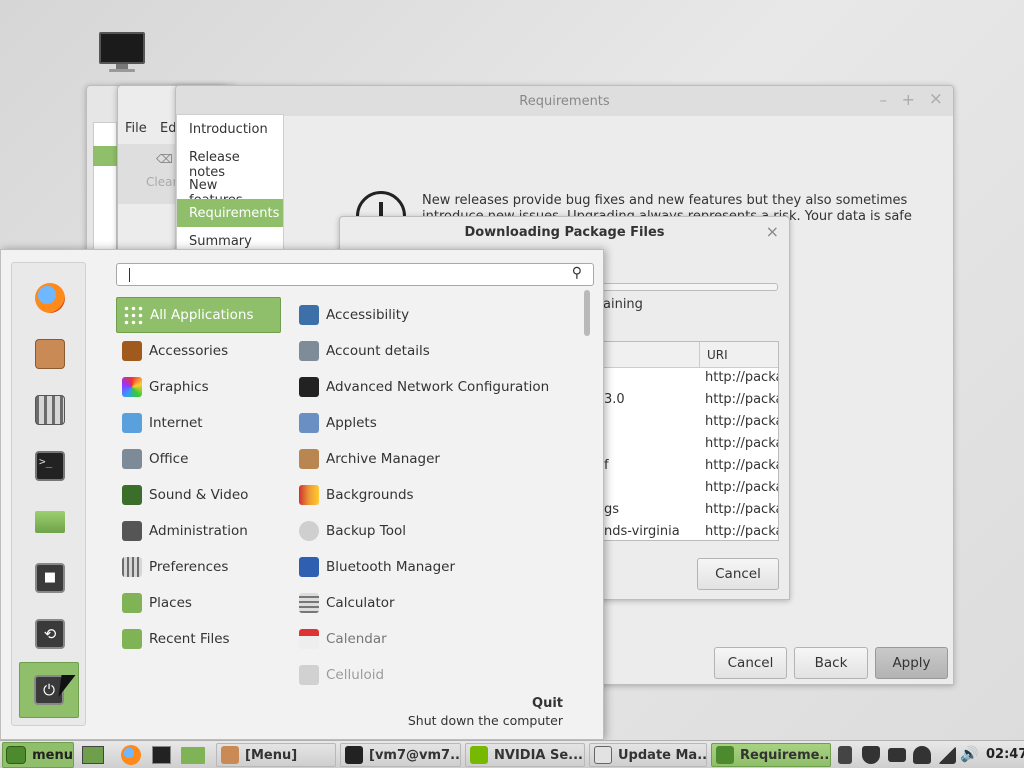 The width and height of the screenshot is (1024, 768). Describe the element at coordinates (161, 182) in the screenshot. I see `clear-label: Clear` at that location.